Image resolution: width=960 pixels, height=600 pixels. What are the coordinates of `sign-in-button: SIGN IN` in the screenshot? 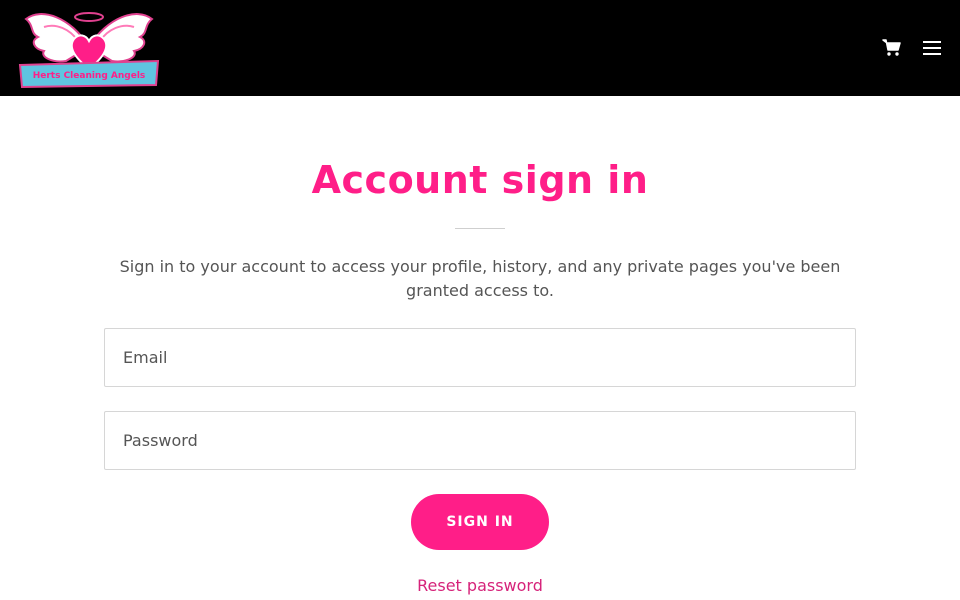 It's located at (480, 522).